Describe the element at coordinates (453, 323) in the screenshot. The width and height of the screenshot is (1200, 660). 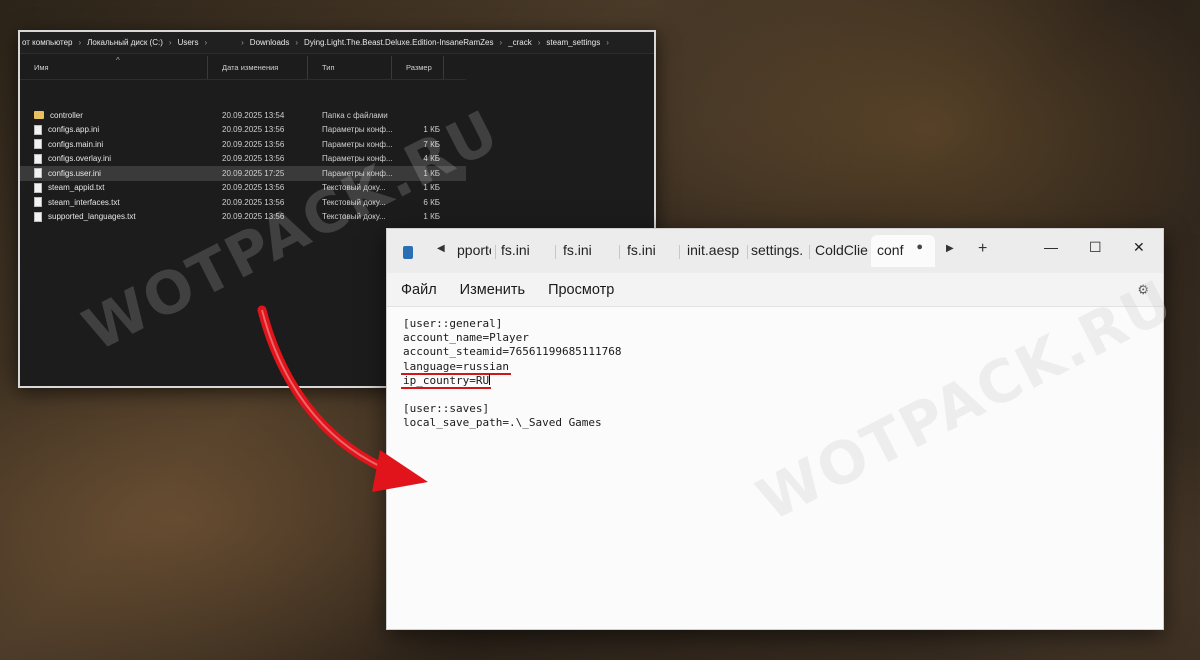
I see `editor-line-text: [user::general]` at that location.